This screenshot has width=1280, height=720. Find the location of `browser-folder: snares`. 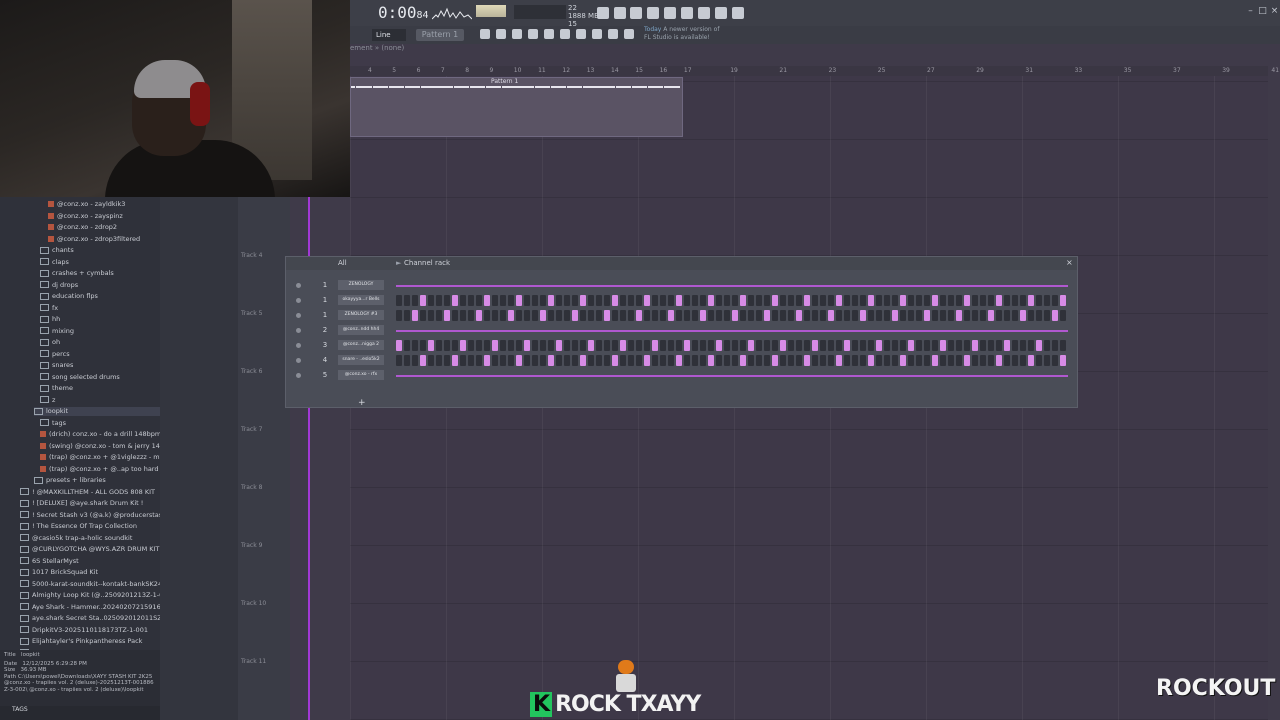

browser-folder: snares is located at coordinates (100, 365).